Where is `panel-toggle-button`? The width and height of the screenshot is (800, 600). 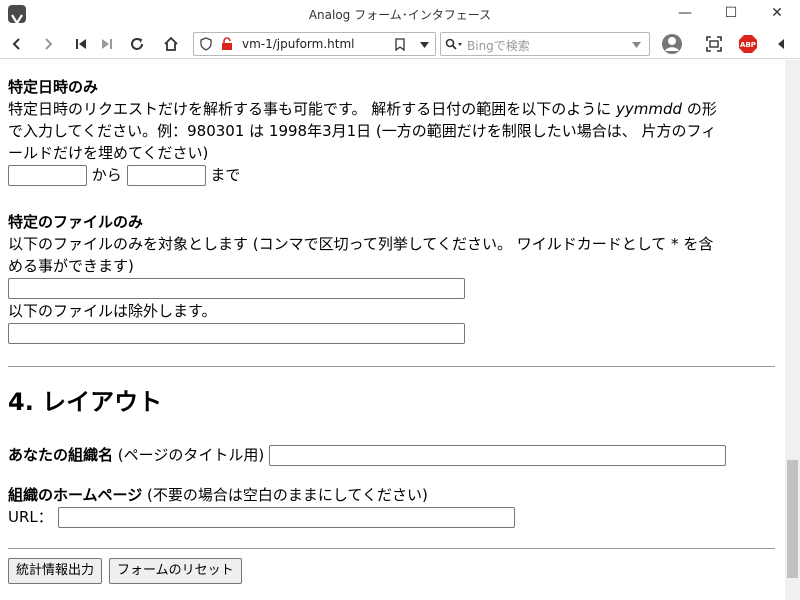
panel-toggle-button is located at coordinates (781, 44).